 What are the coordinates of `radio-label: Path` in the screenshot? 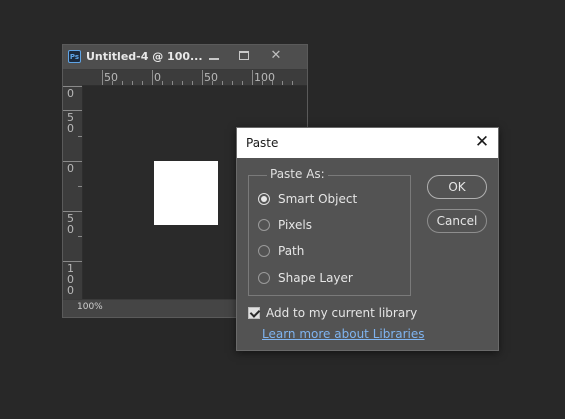 It's located at (291, 251).